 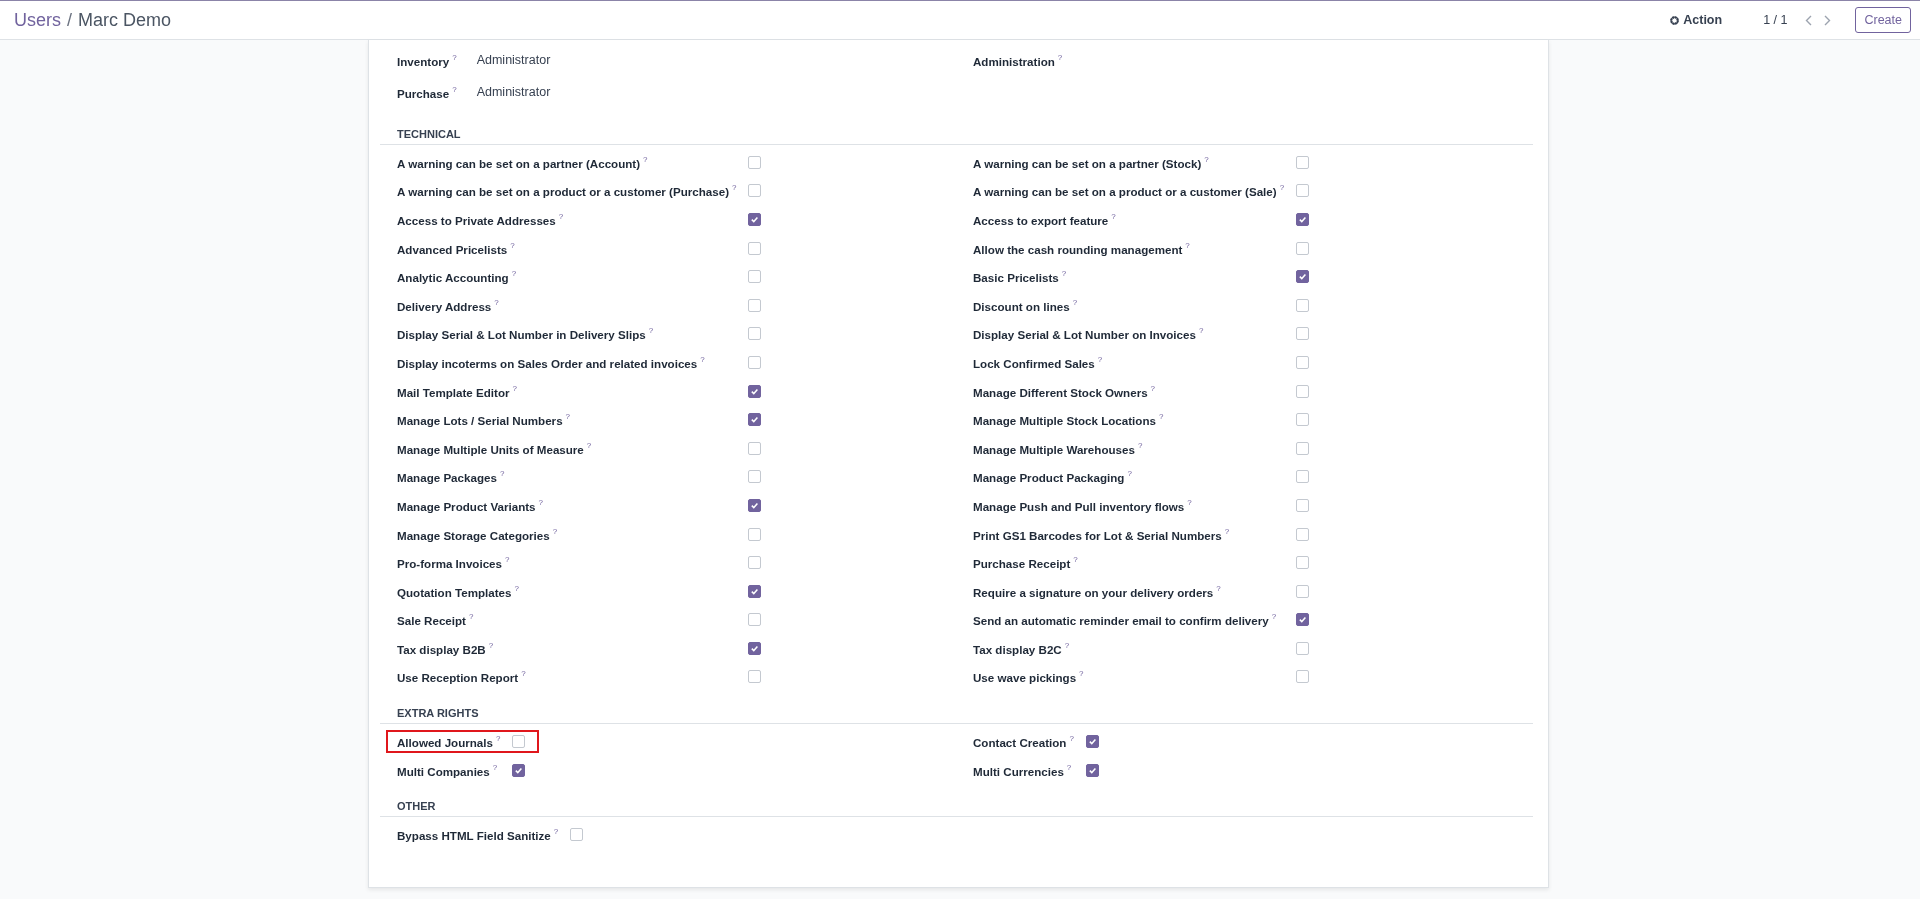 What do you see at coordinates (1082, 248) in the screenshot?
I see `field-label: Allow the cash rounding management $^{?}$` at bounding box center [1082, 248].